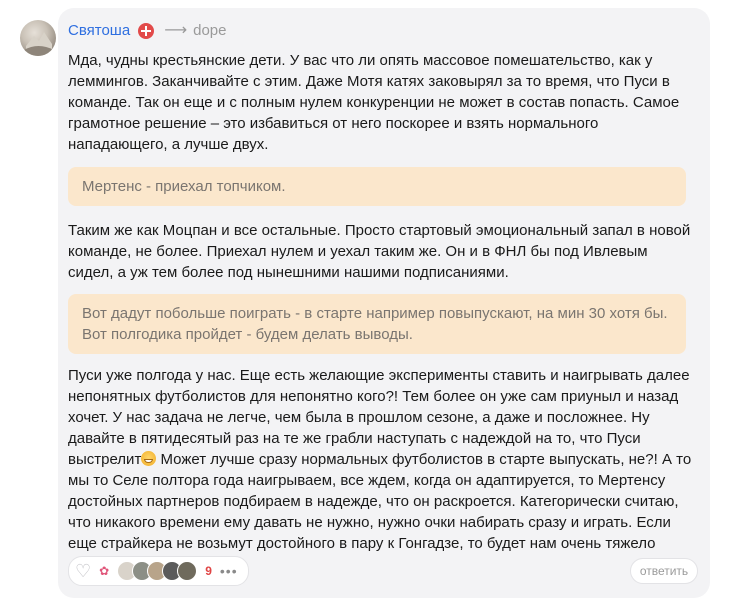  What do you see at coordinates (209, 31) in the screenshot?
I see `reply-to-user: dope` at bounding box center [209, 31].